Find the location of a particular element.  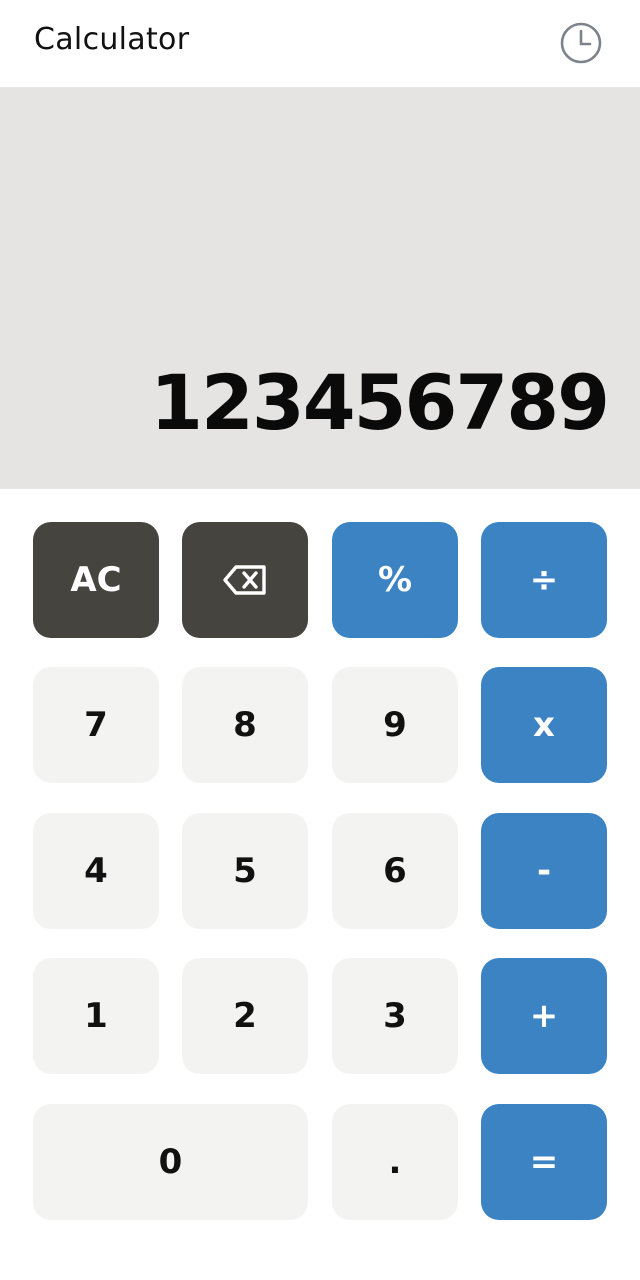

digit-4-button: 4 is located at coordinates (96, 871).